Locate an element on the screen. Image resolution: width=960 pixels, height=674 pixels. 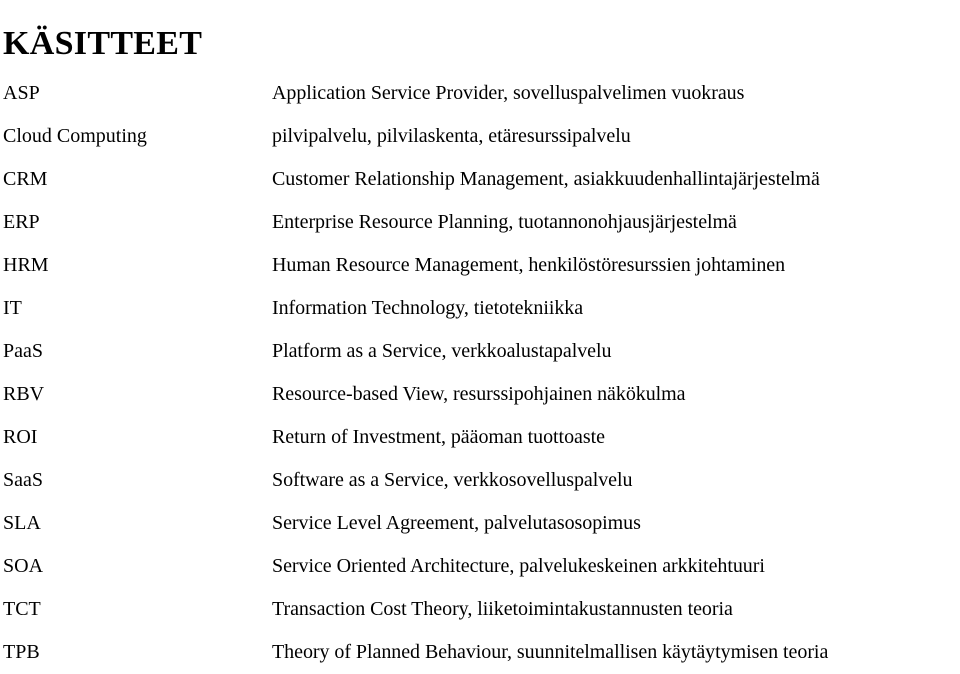
glossary-term: TCT is located at coordinates (22, 609).